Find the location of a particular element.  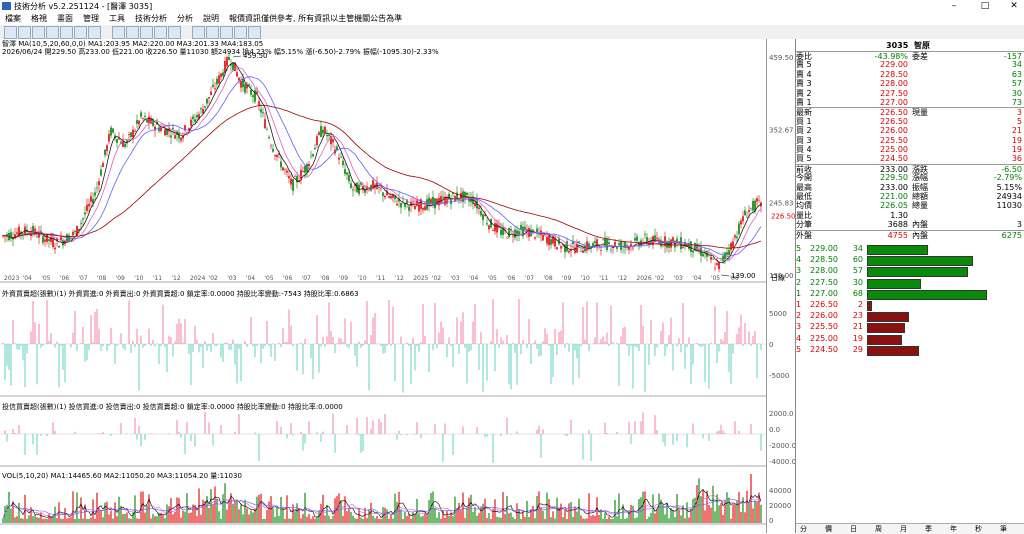

period-tabs: 分價日周月季年秒筆 is located at coordinates (910, 528).